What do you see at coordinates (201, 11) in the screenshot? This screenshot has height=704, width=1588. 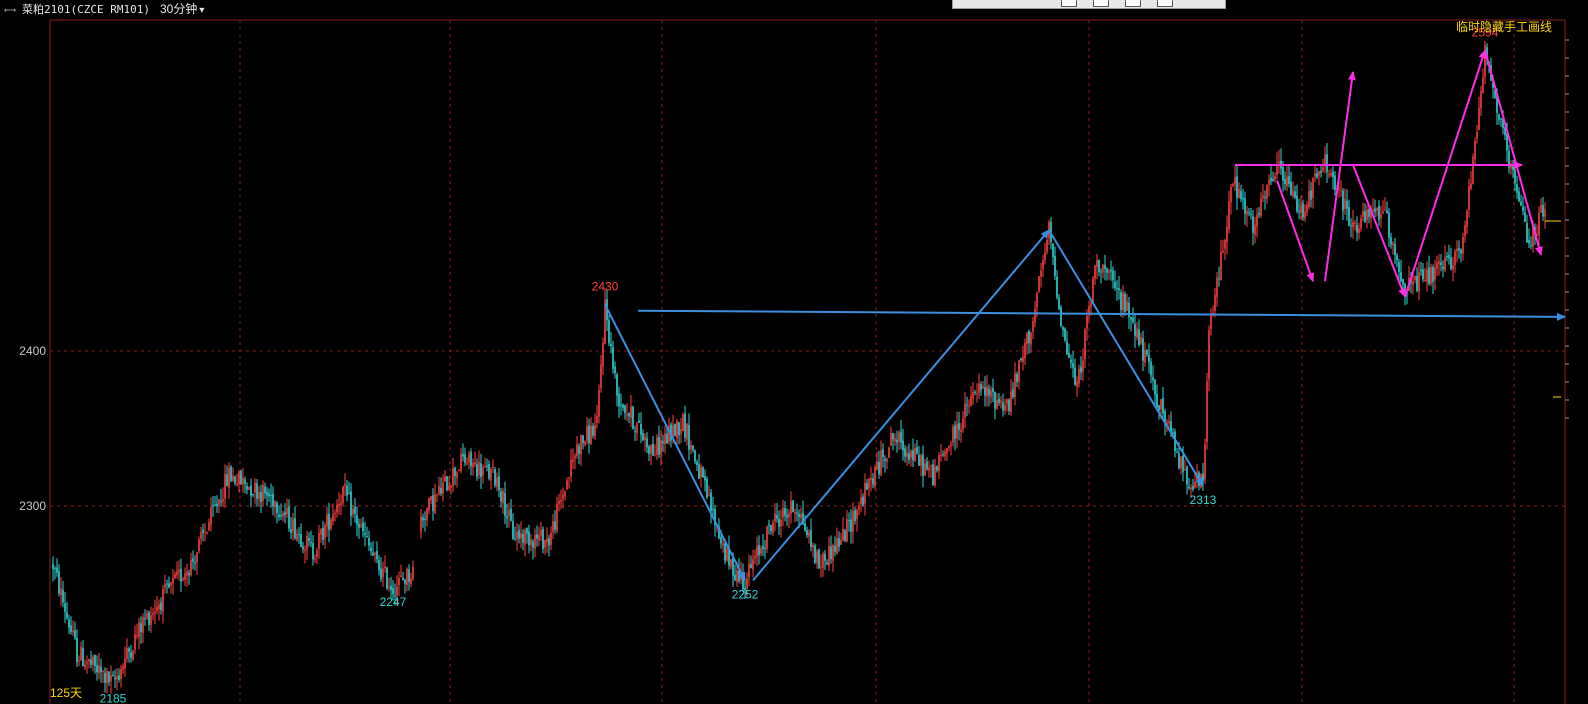 I see `chevron-down-icon: ▾` at bounding box center [201, 11].